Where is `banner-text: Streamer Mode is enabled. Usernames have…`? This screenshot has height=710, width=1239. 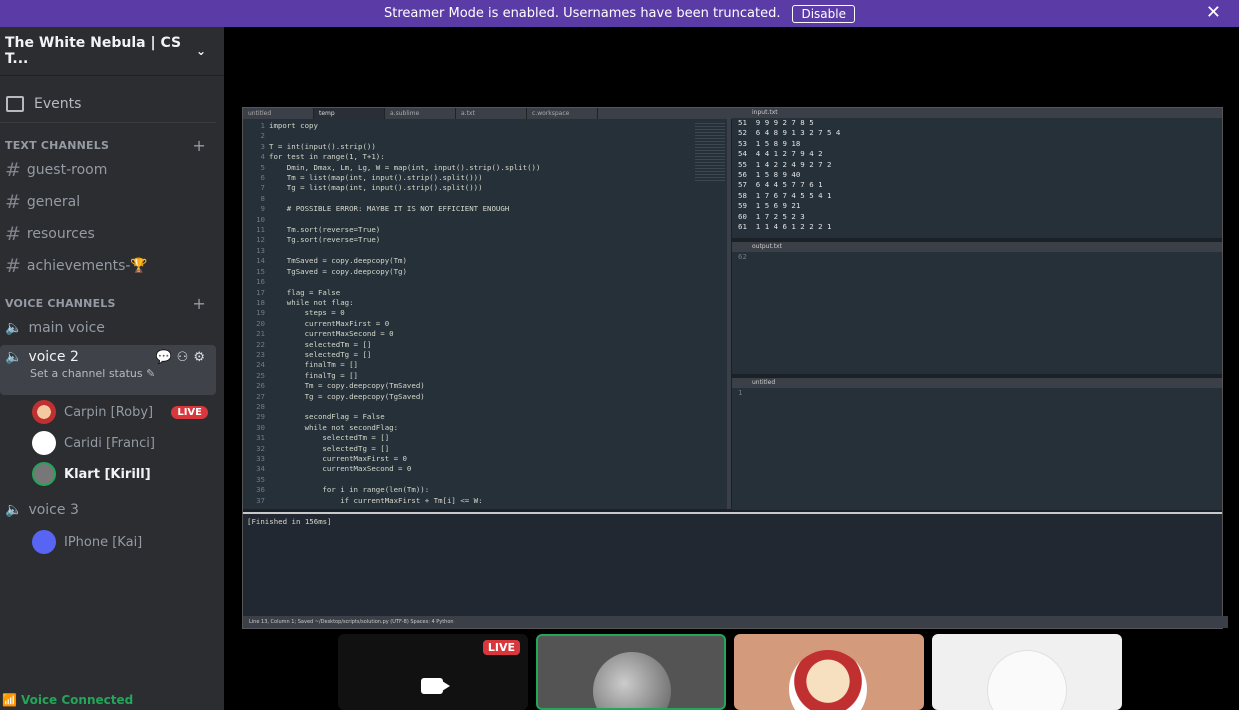 banner-text: Streamer Mode is enabled. Usernames have… is located at coordinates (582, 13).